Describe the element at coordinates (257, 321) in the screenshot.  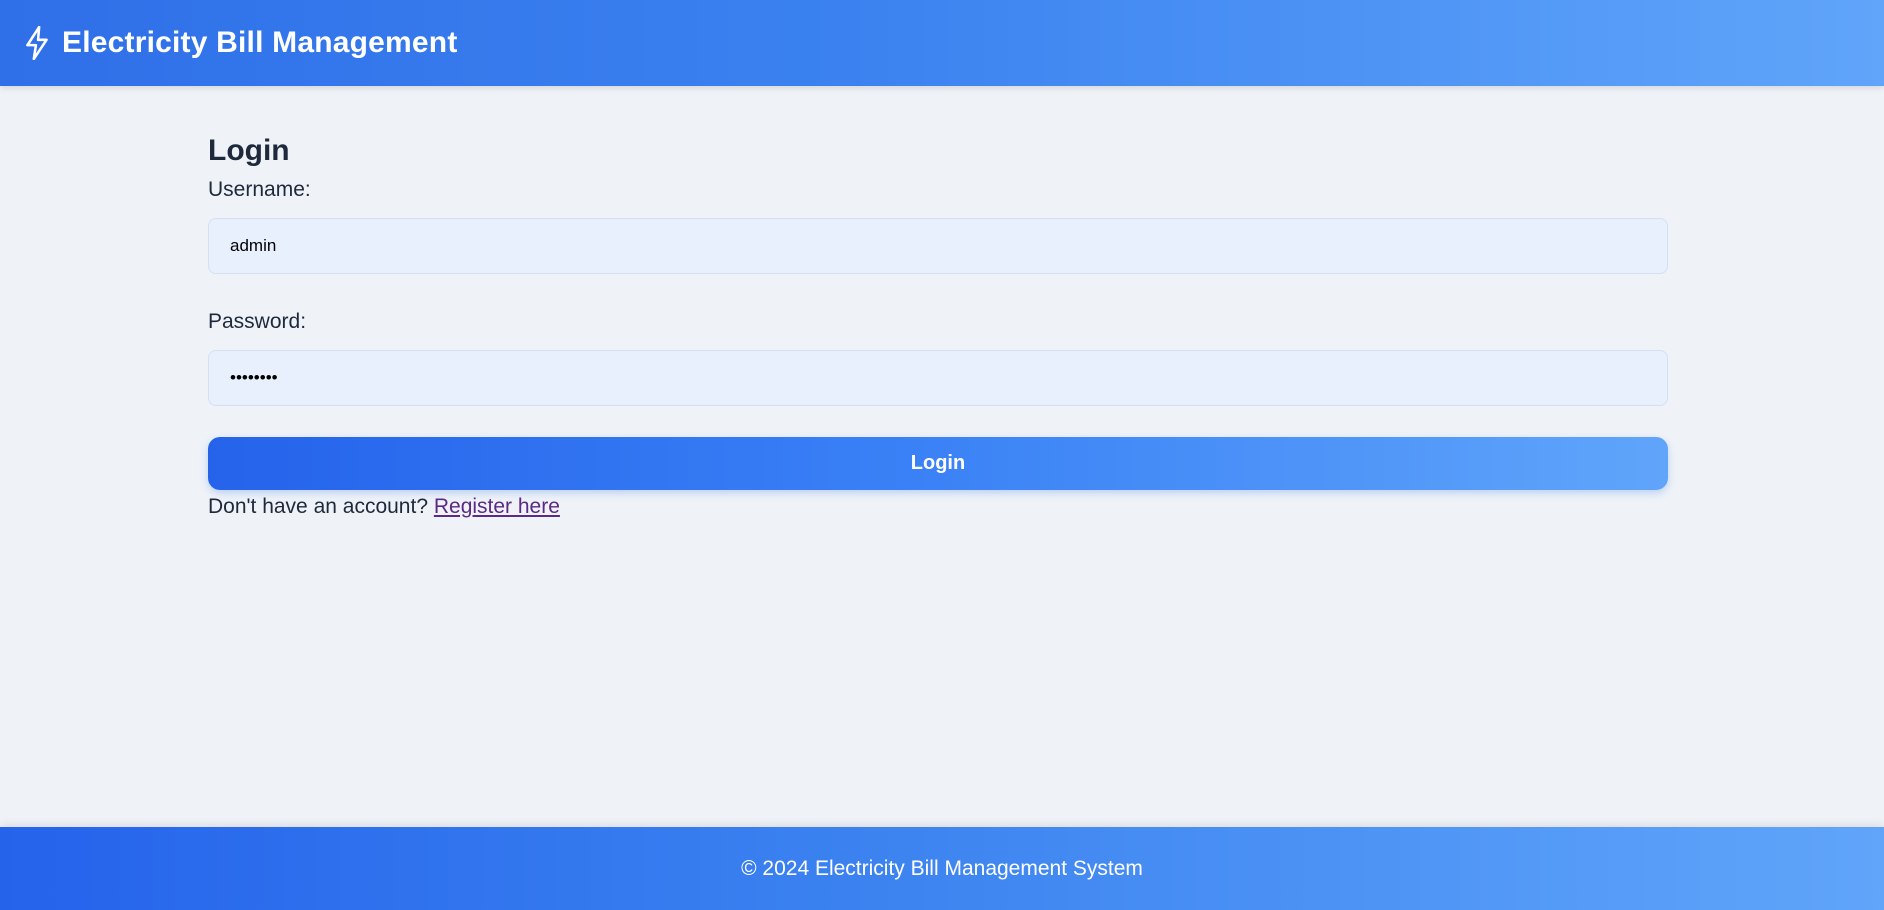
I see `password-label: Password:` at that location.